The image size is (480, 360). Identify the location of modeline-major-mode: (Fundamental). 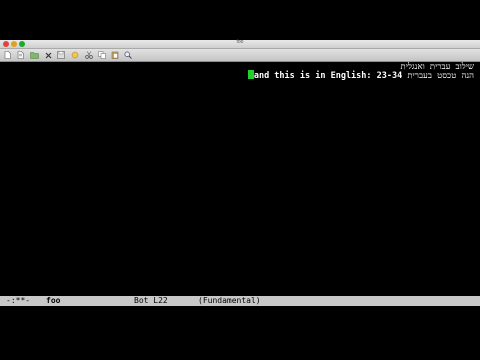
(229, 301).